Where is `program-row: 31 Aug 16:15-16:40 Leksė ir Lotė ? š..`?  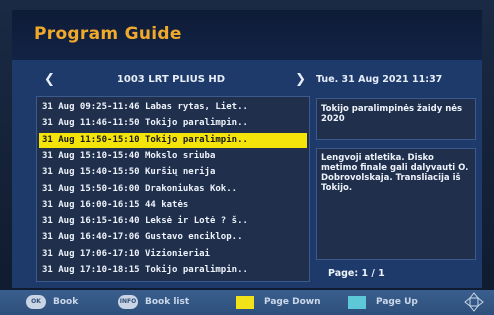
program-row: 31 Aug 16:15-16:40 Leksė ir Lotė ? š.. is located at coordinates (173, 221).